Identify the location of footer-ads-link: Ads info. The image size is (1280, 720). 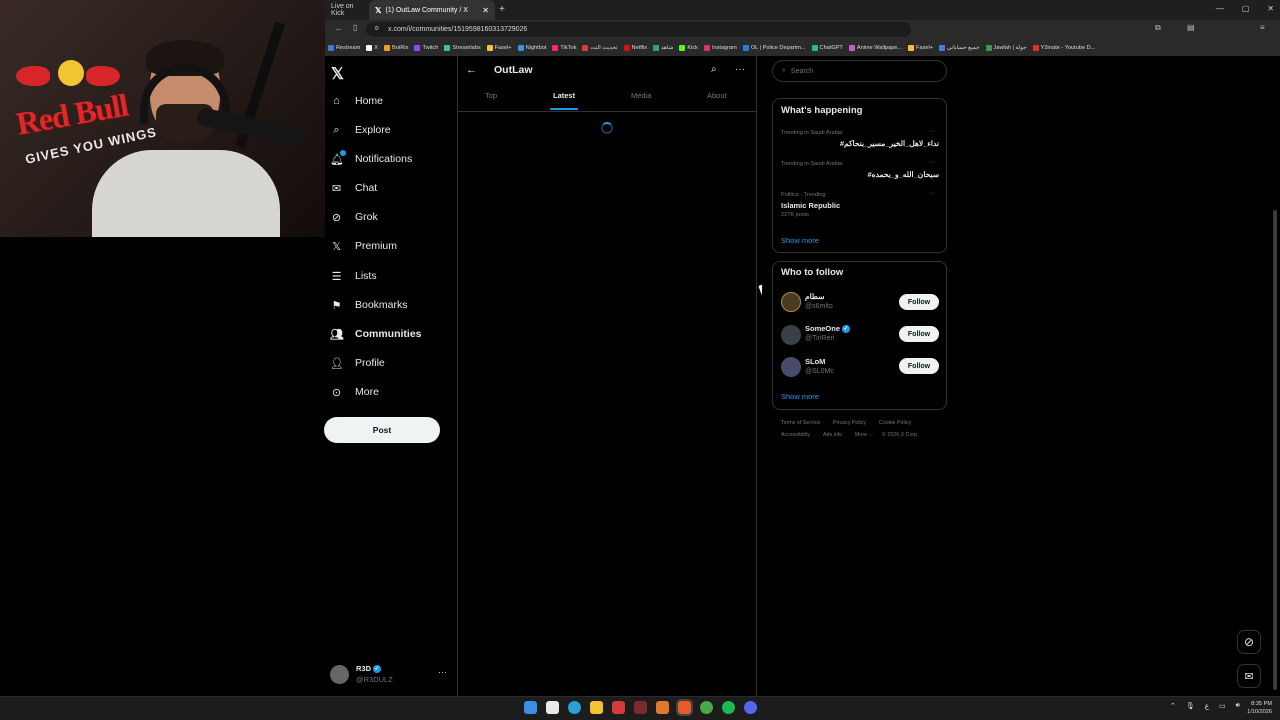
(832, 435).